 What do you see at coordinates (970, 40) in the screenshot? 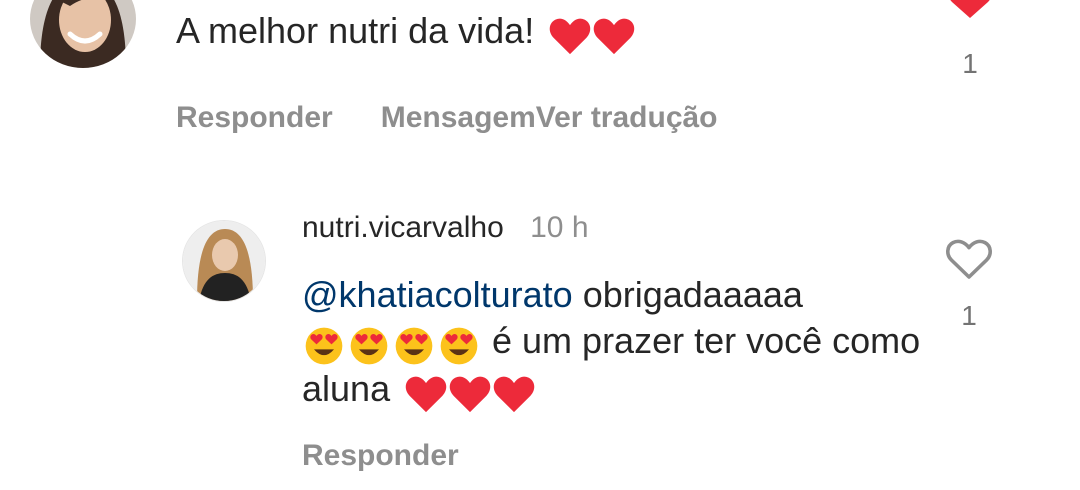
I see `comment-like-column: 1` at bounding box center [970, 40].